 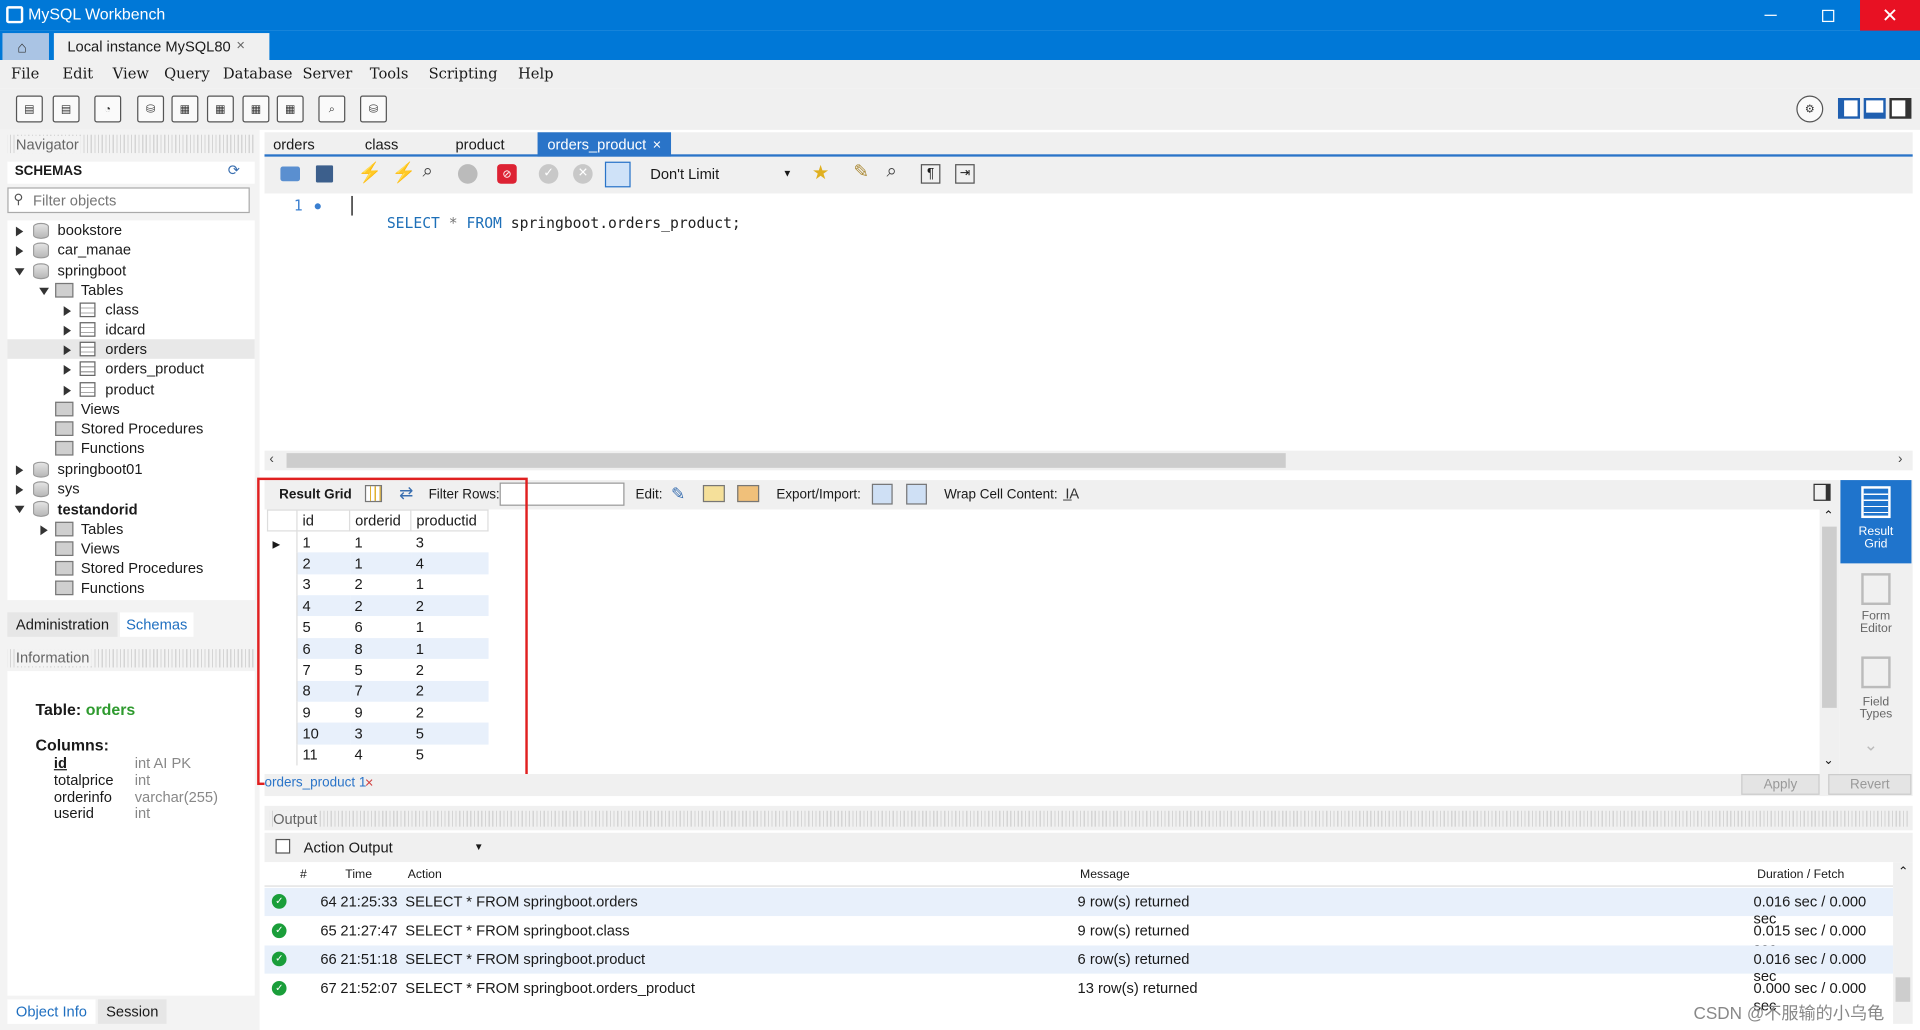 What do you see at coordinates (131, 73) in the screenshot?
I see `menu-view: View` at bounding box center [131, 73].